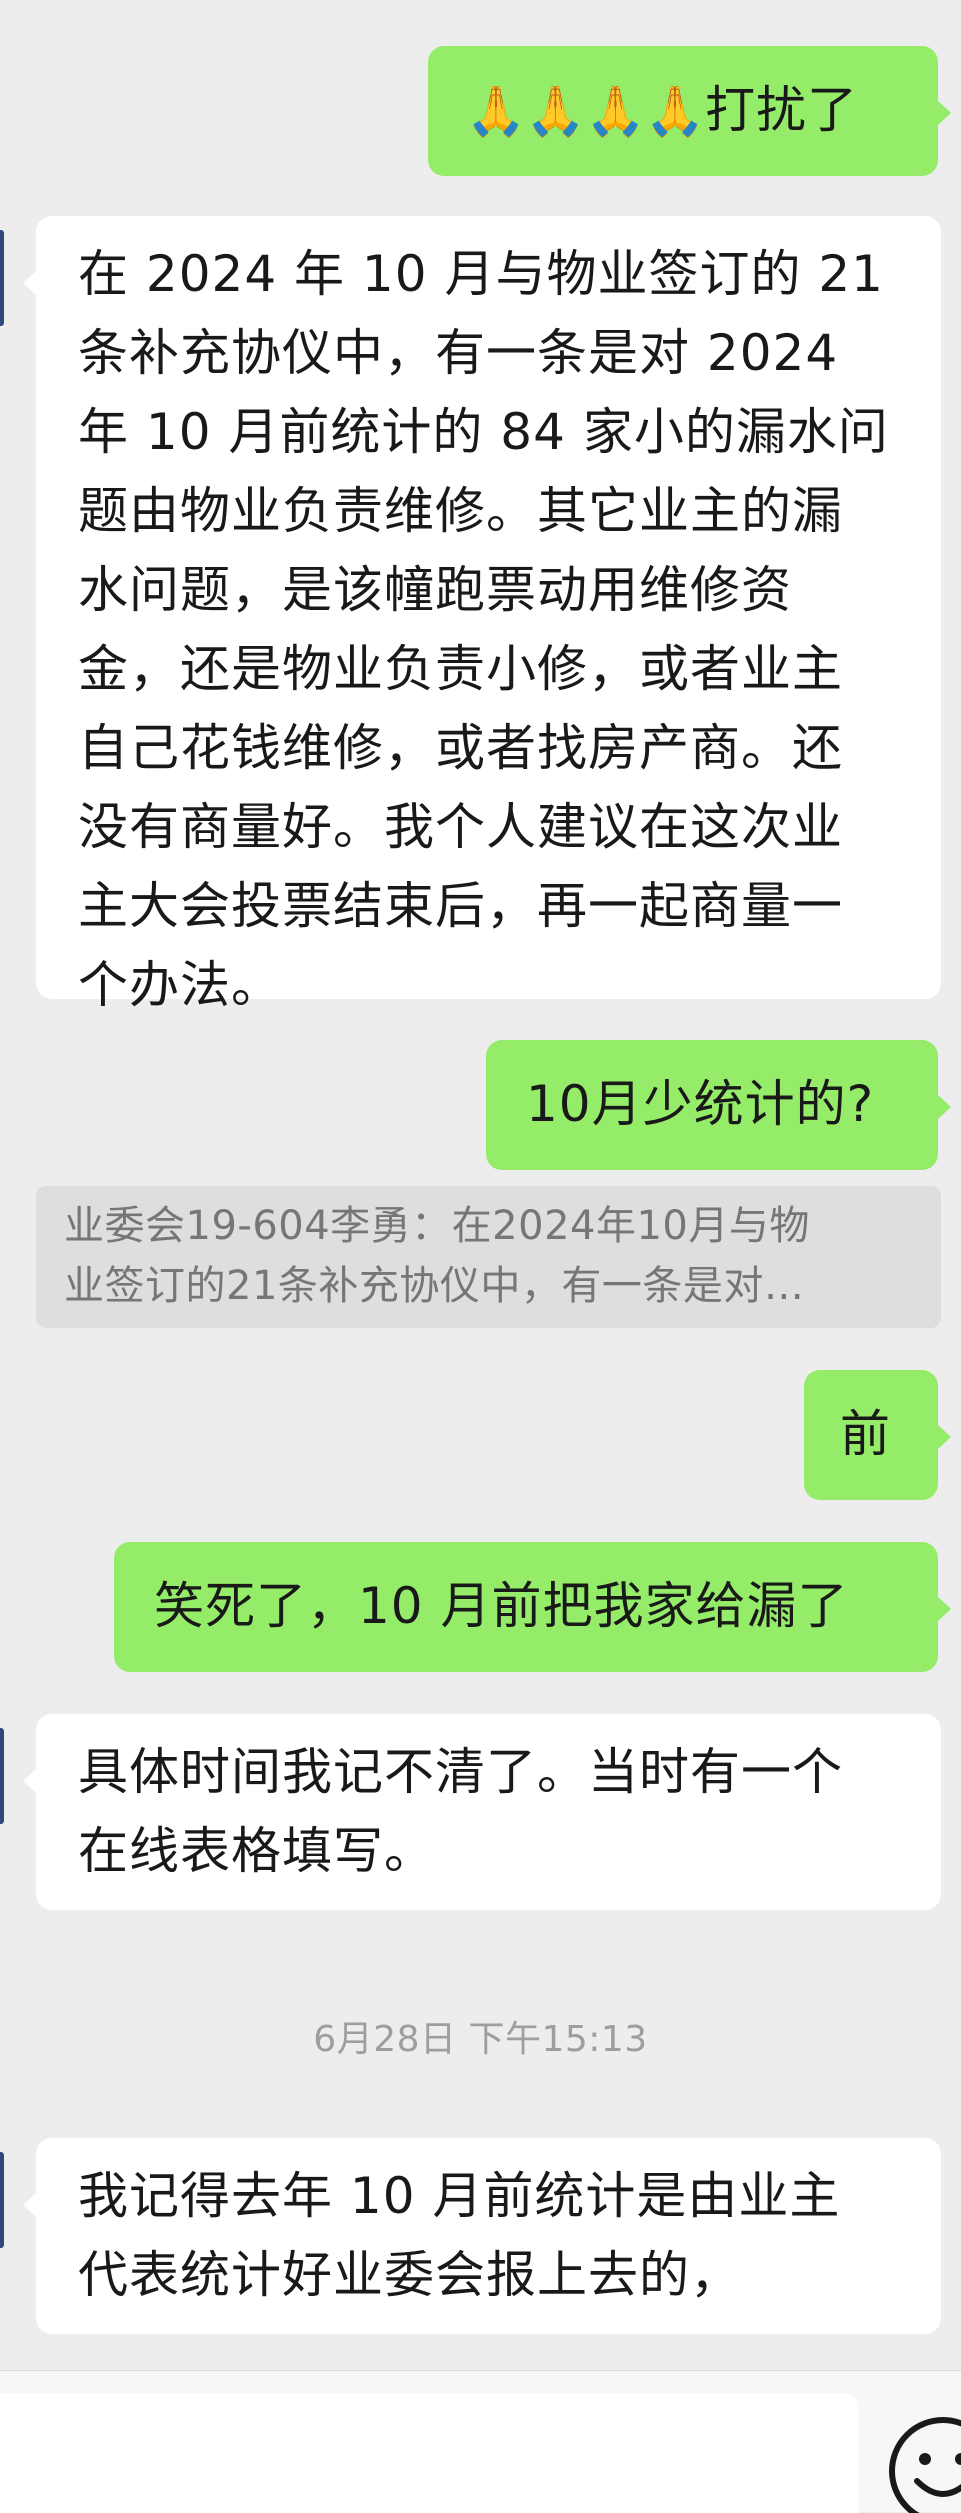  Describe the element at coordinates (460, 748) in the screenshot. I see `message-line: 自己花钱维修，或者找房产商。还` at that location.